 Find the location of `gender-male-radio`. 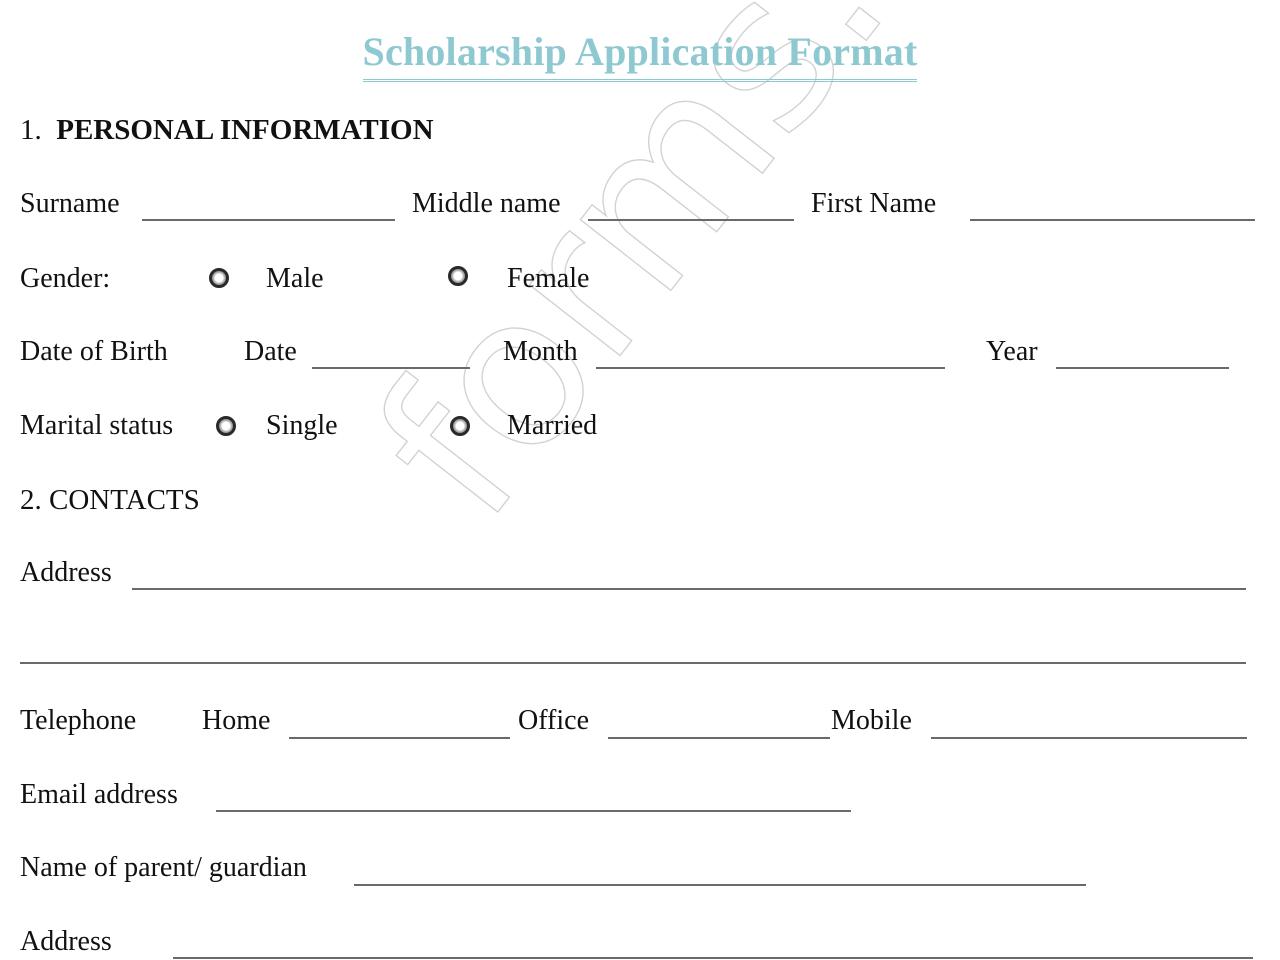

gender-male-radio is located at coordinates (219, 278).